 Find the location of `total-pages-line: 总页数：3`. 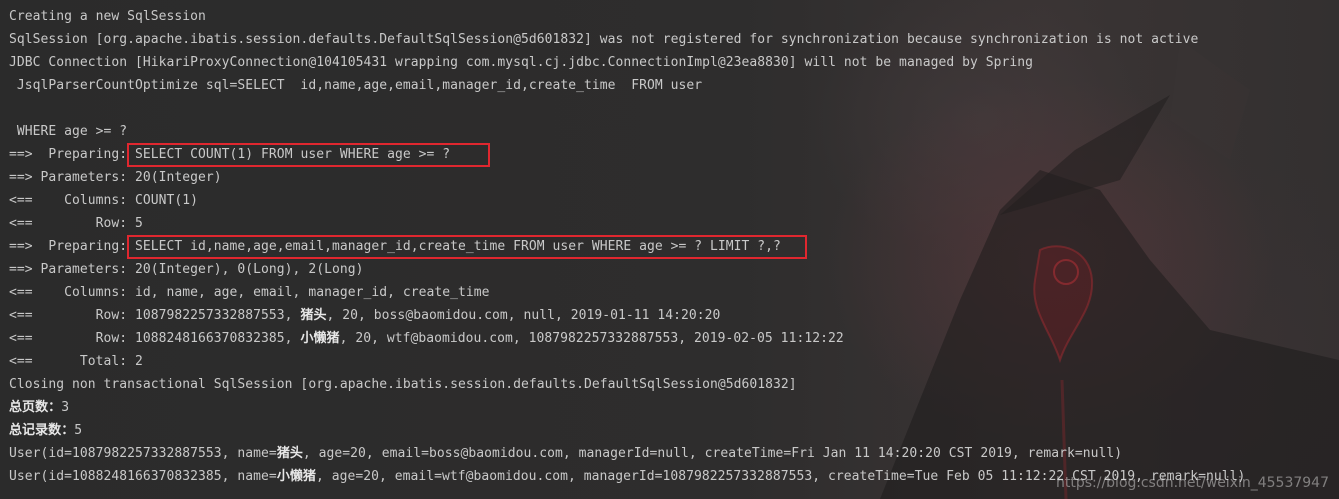

total-pages-line: 总页数：3 is located at coordinates (674, 407).